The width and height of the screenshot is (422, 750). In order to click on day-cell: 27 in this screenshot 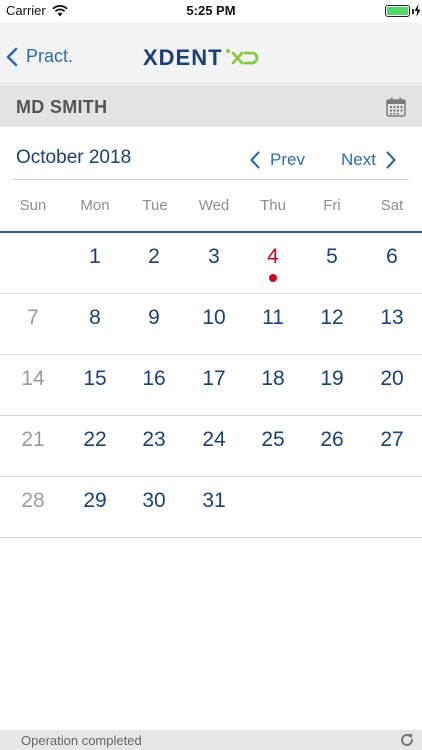, I will do `click(392, 446)`.